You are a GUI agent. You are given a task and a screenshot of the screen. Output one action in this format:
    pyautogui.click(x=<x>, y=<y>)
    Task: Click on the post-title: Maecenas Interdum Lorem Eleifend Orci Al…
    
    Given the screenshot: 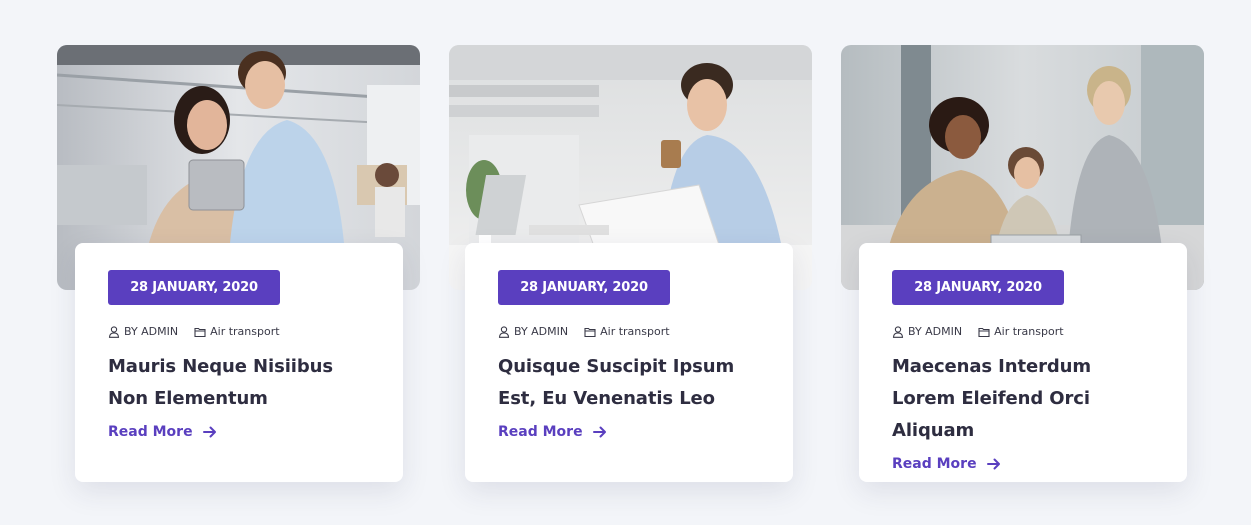 What is the action you would take?
    pyautogui.click(x=1023, y=399)
    